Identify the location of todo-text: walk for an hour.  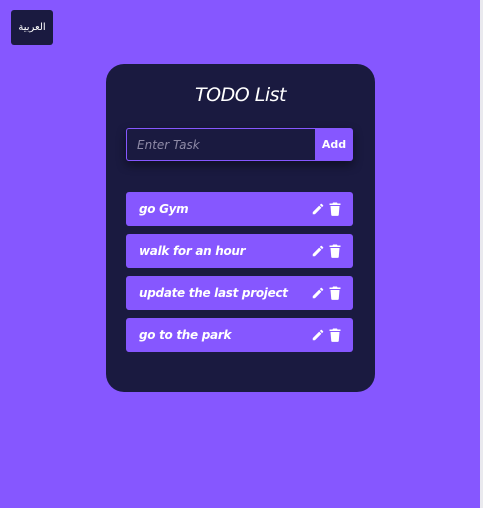
(192, 251).